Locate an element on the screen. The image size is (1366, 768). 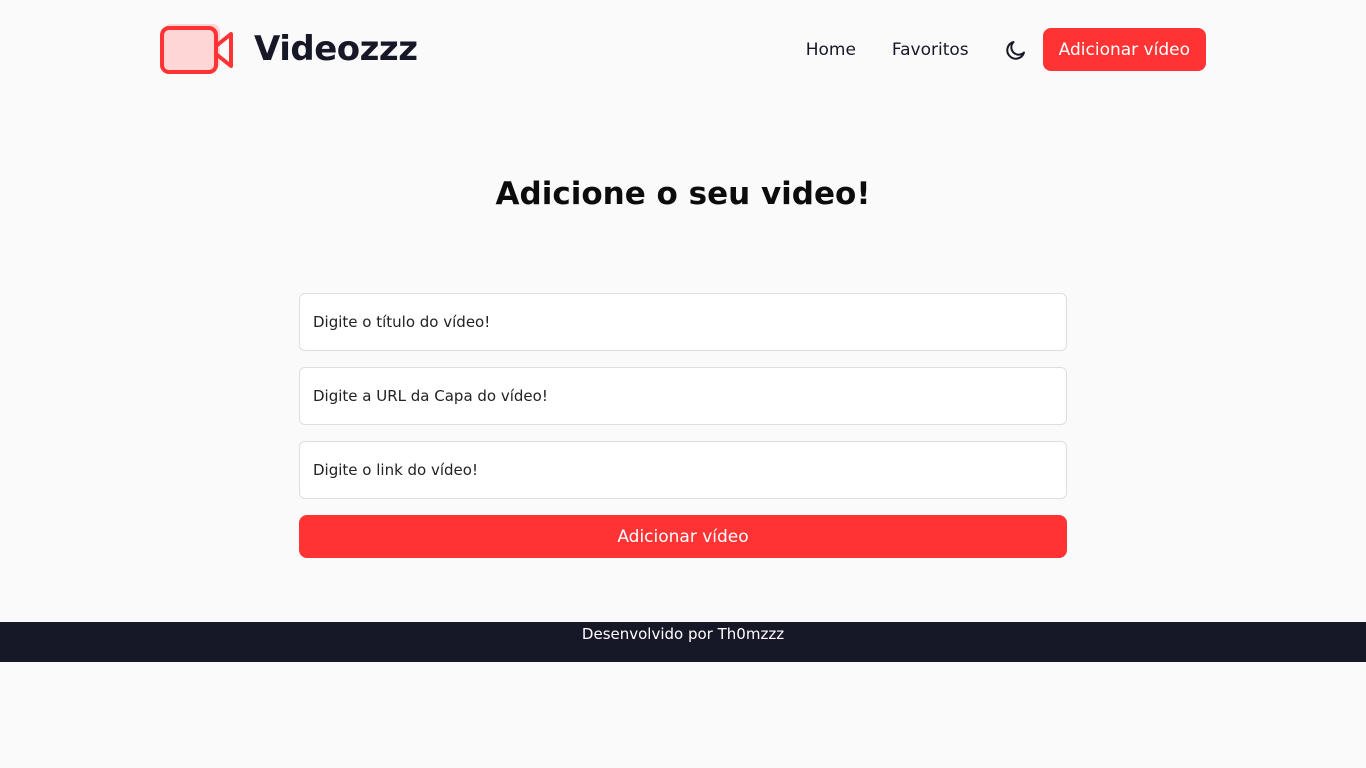
brand-name: Videozzz is located at coordinates (336, 49).